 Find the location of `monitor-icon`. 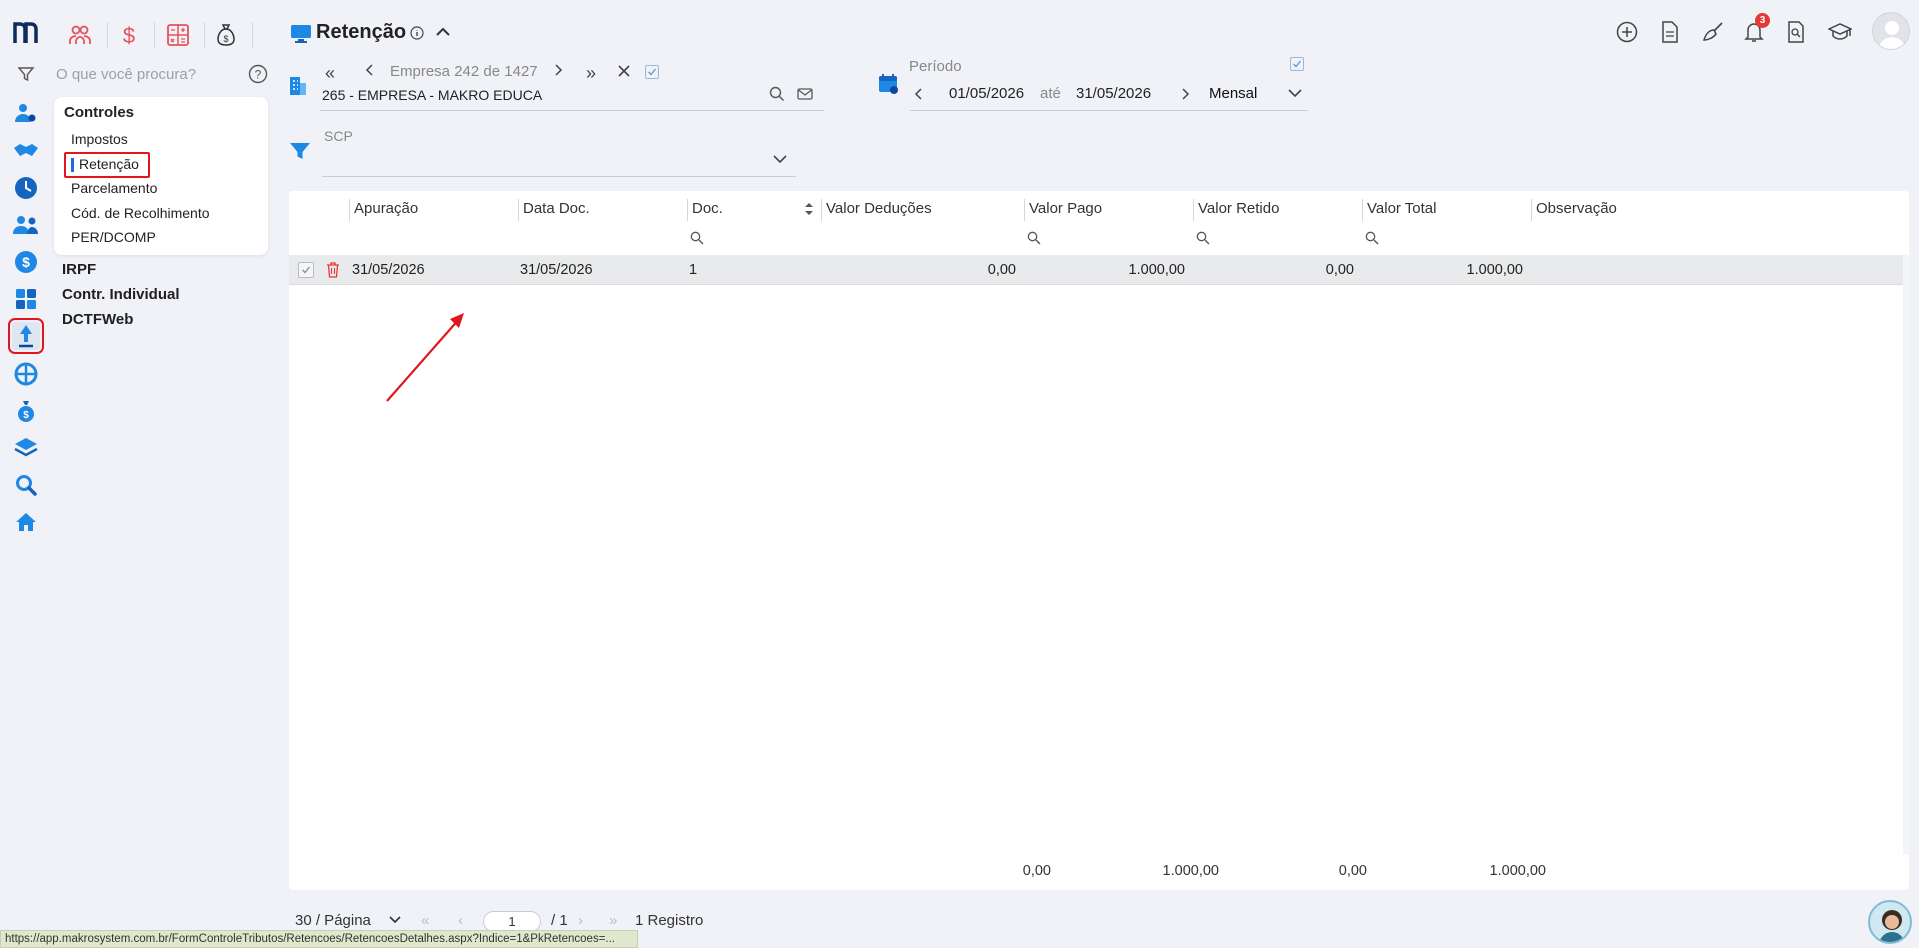

monitor-icon is located at coordinates (301, 34).